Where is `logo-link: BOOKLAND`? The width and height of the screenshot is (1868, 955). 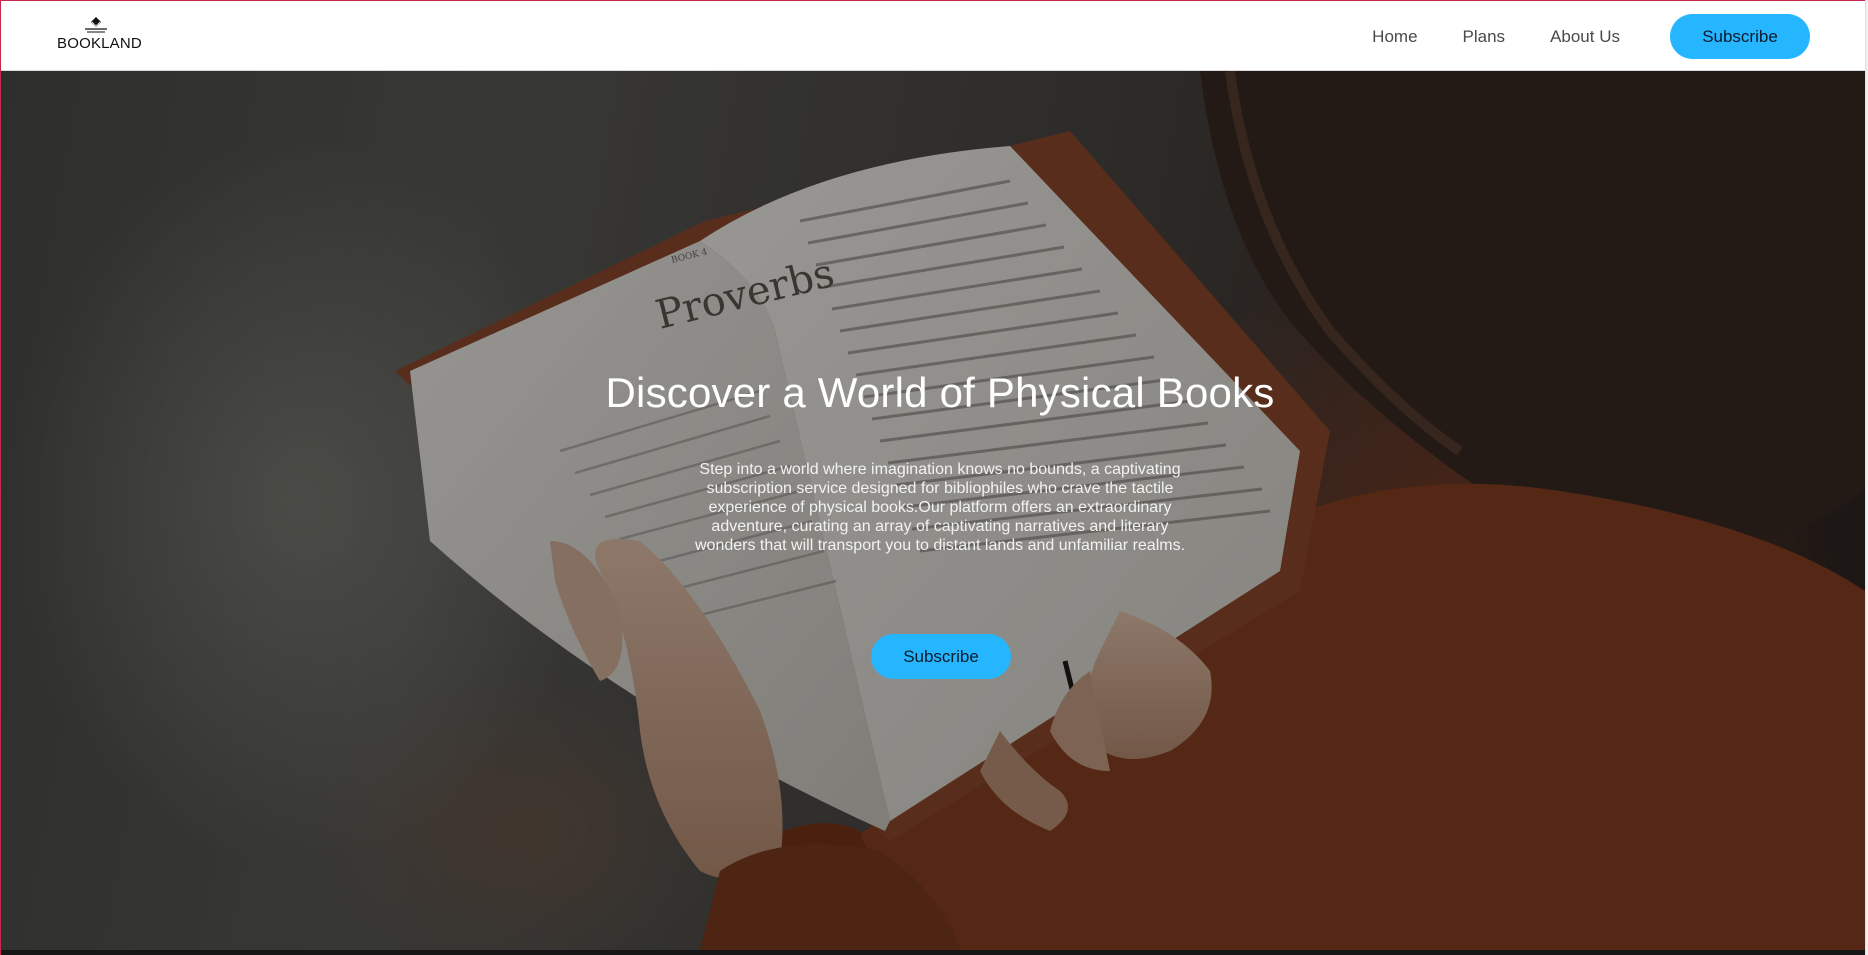
logo-link: BOOKLAND is located at coordinates (99, 36).